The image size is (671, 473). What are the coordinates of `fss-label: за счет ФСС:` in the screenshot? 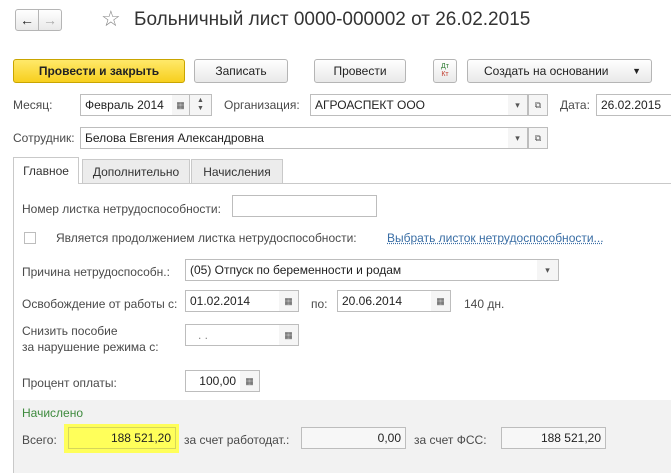 It's located at (450, 440).